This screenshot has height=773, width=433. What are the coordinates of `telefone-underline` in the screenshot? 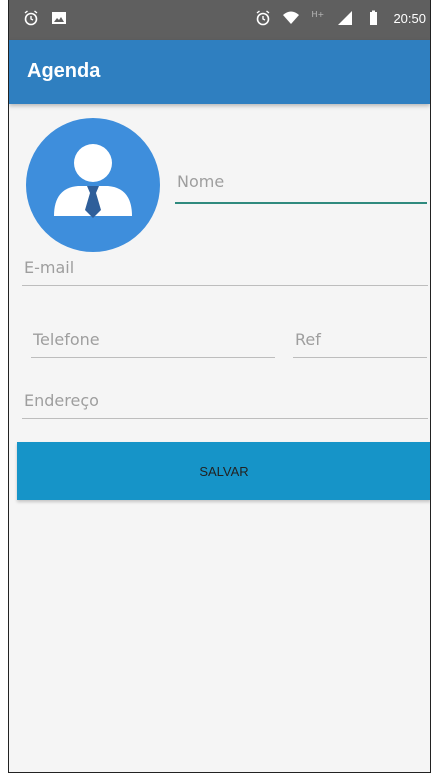 It's located at (153, 357).